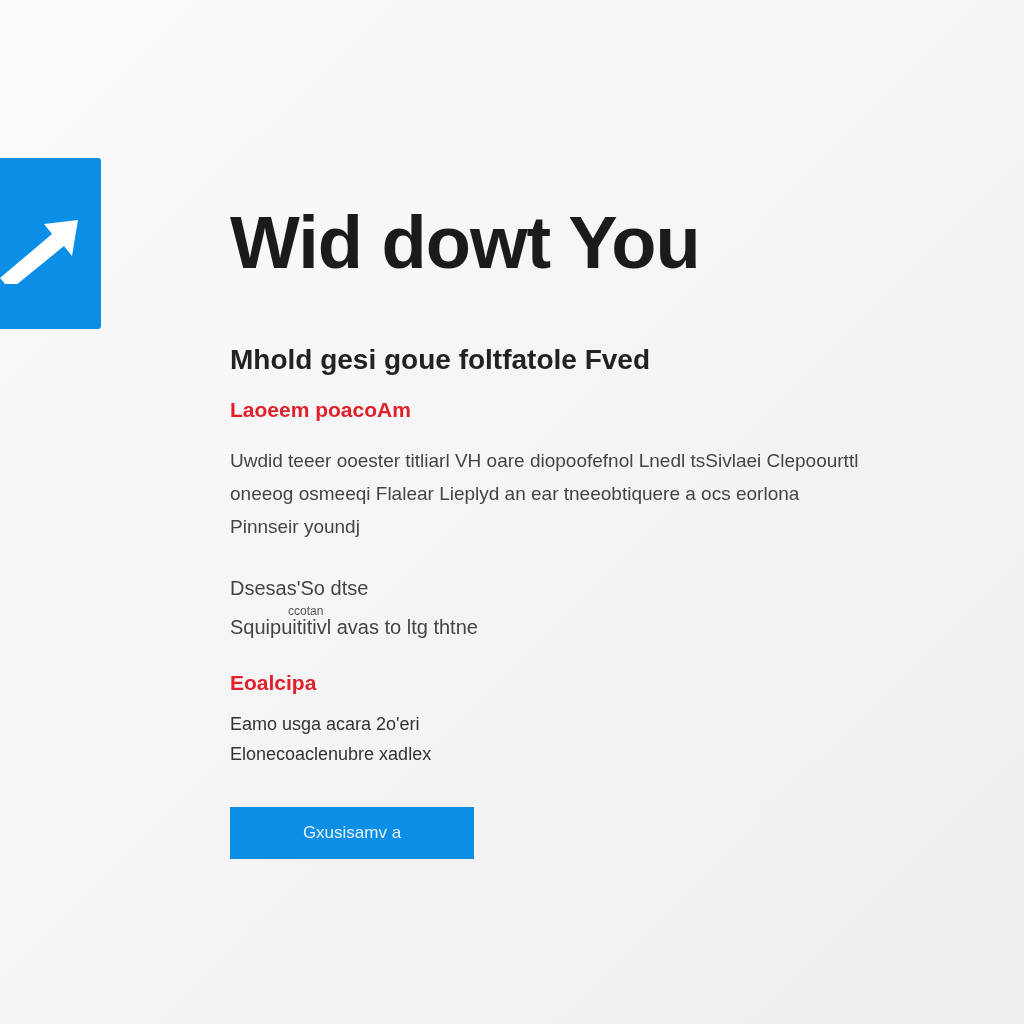  I want to click on app-logo-icon, so click(50, 243).